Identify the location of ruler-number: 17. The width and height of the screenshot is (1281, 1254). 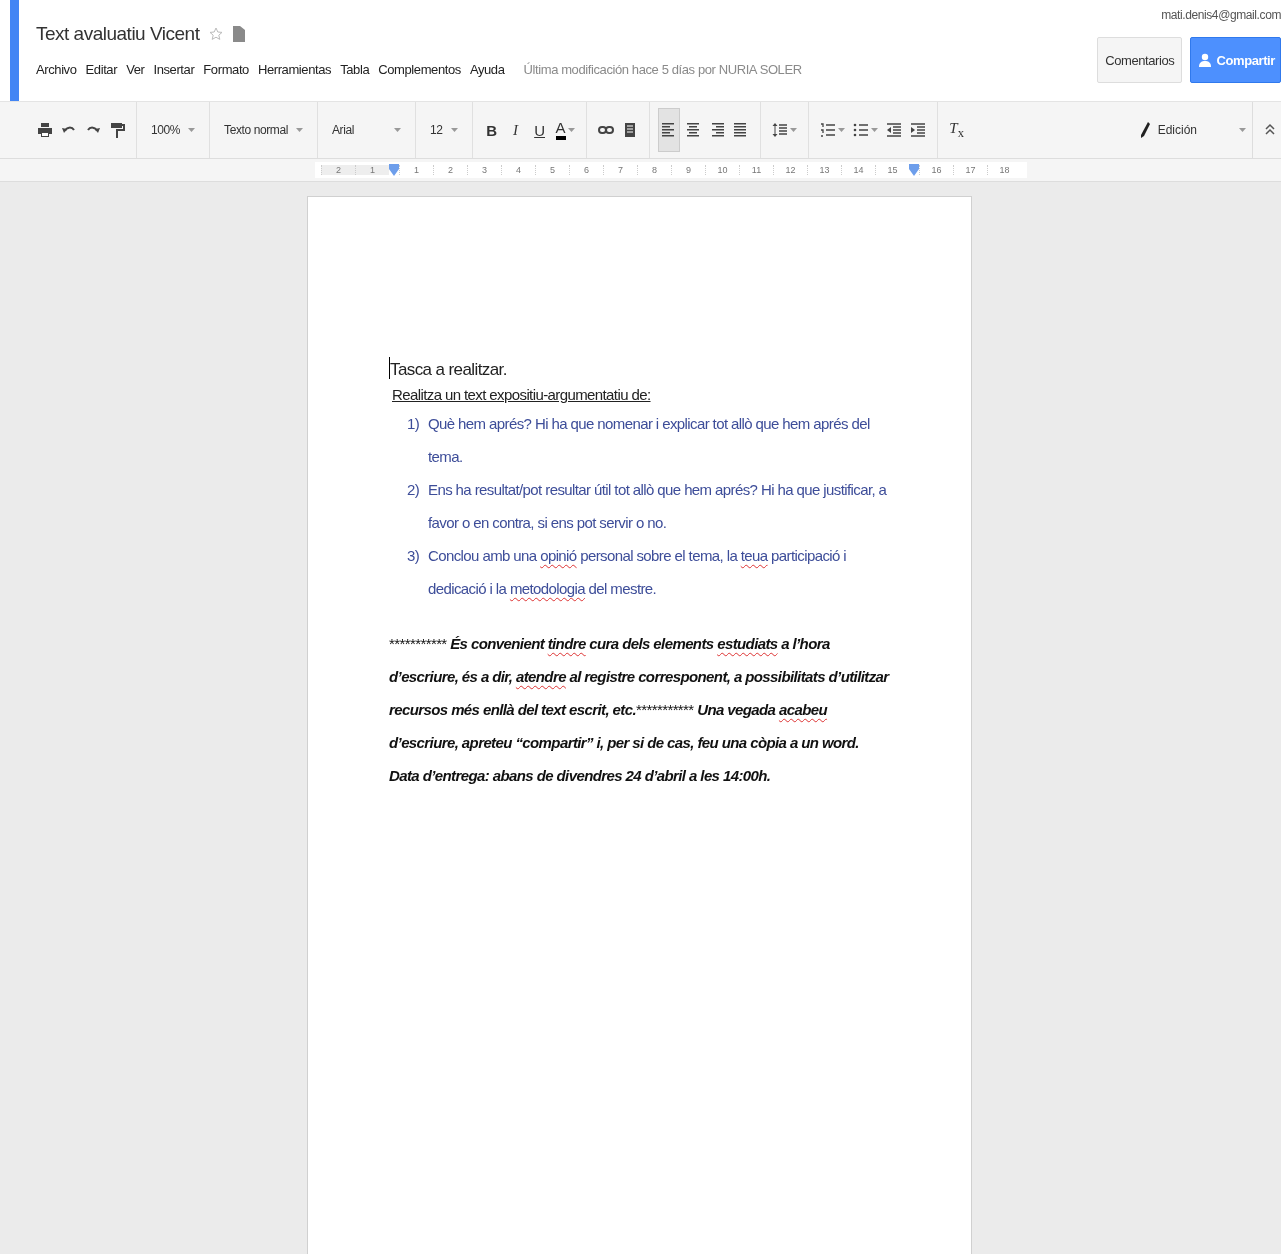
(970, 170).